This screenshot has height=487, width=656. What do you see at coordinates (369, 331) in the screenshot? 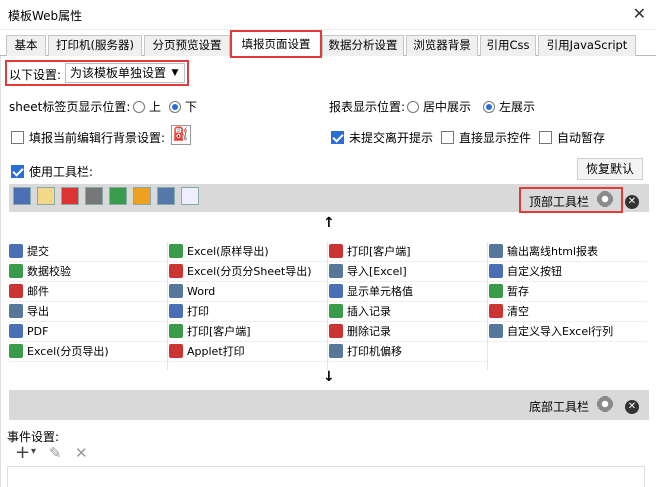
I see `toolbar-option-label: 删除记录` at bounding box center [369, 331].